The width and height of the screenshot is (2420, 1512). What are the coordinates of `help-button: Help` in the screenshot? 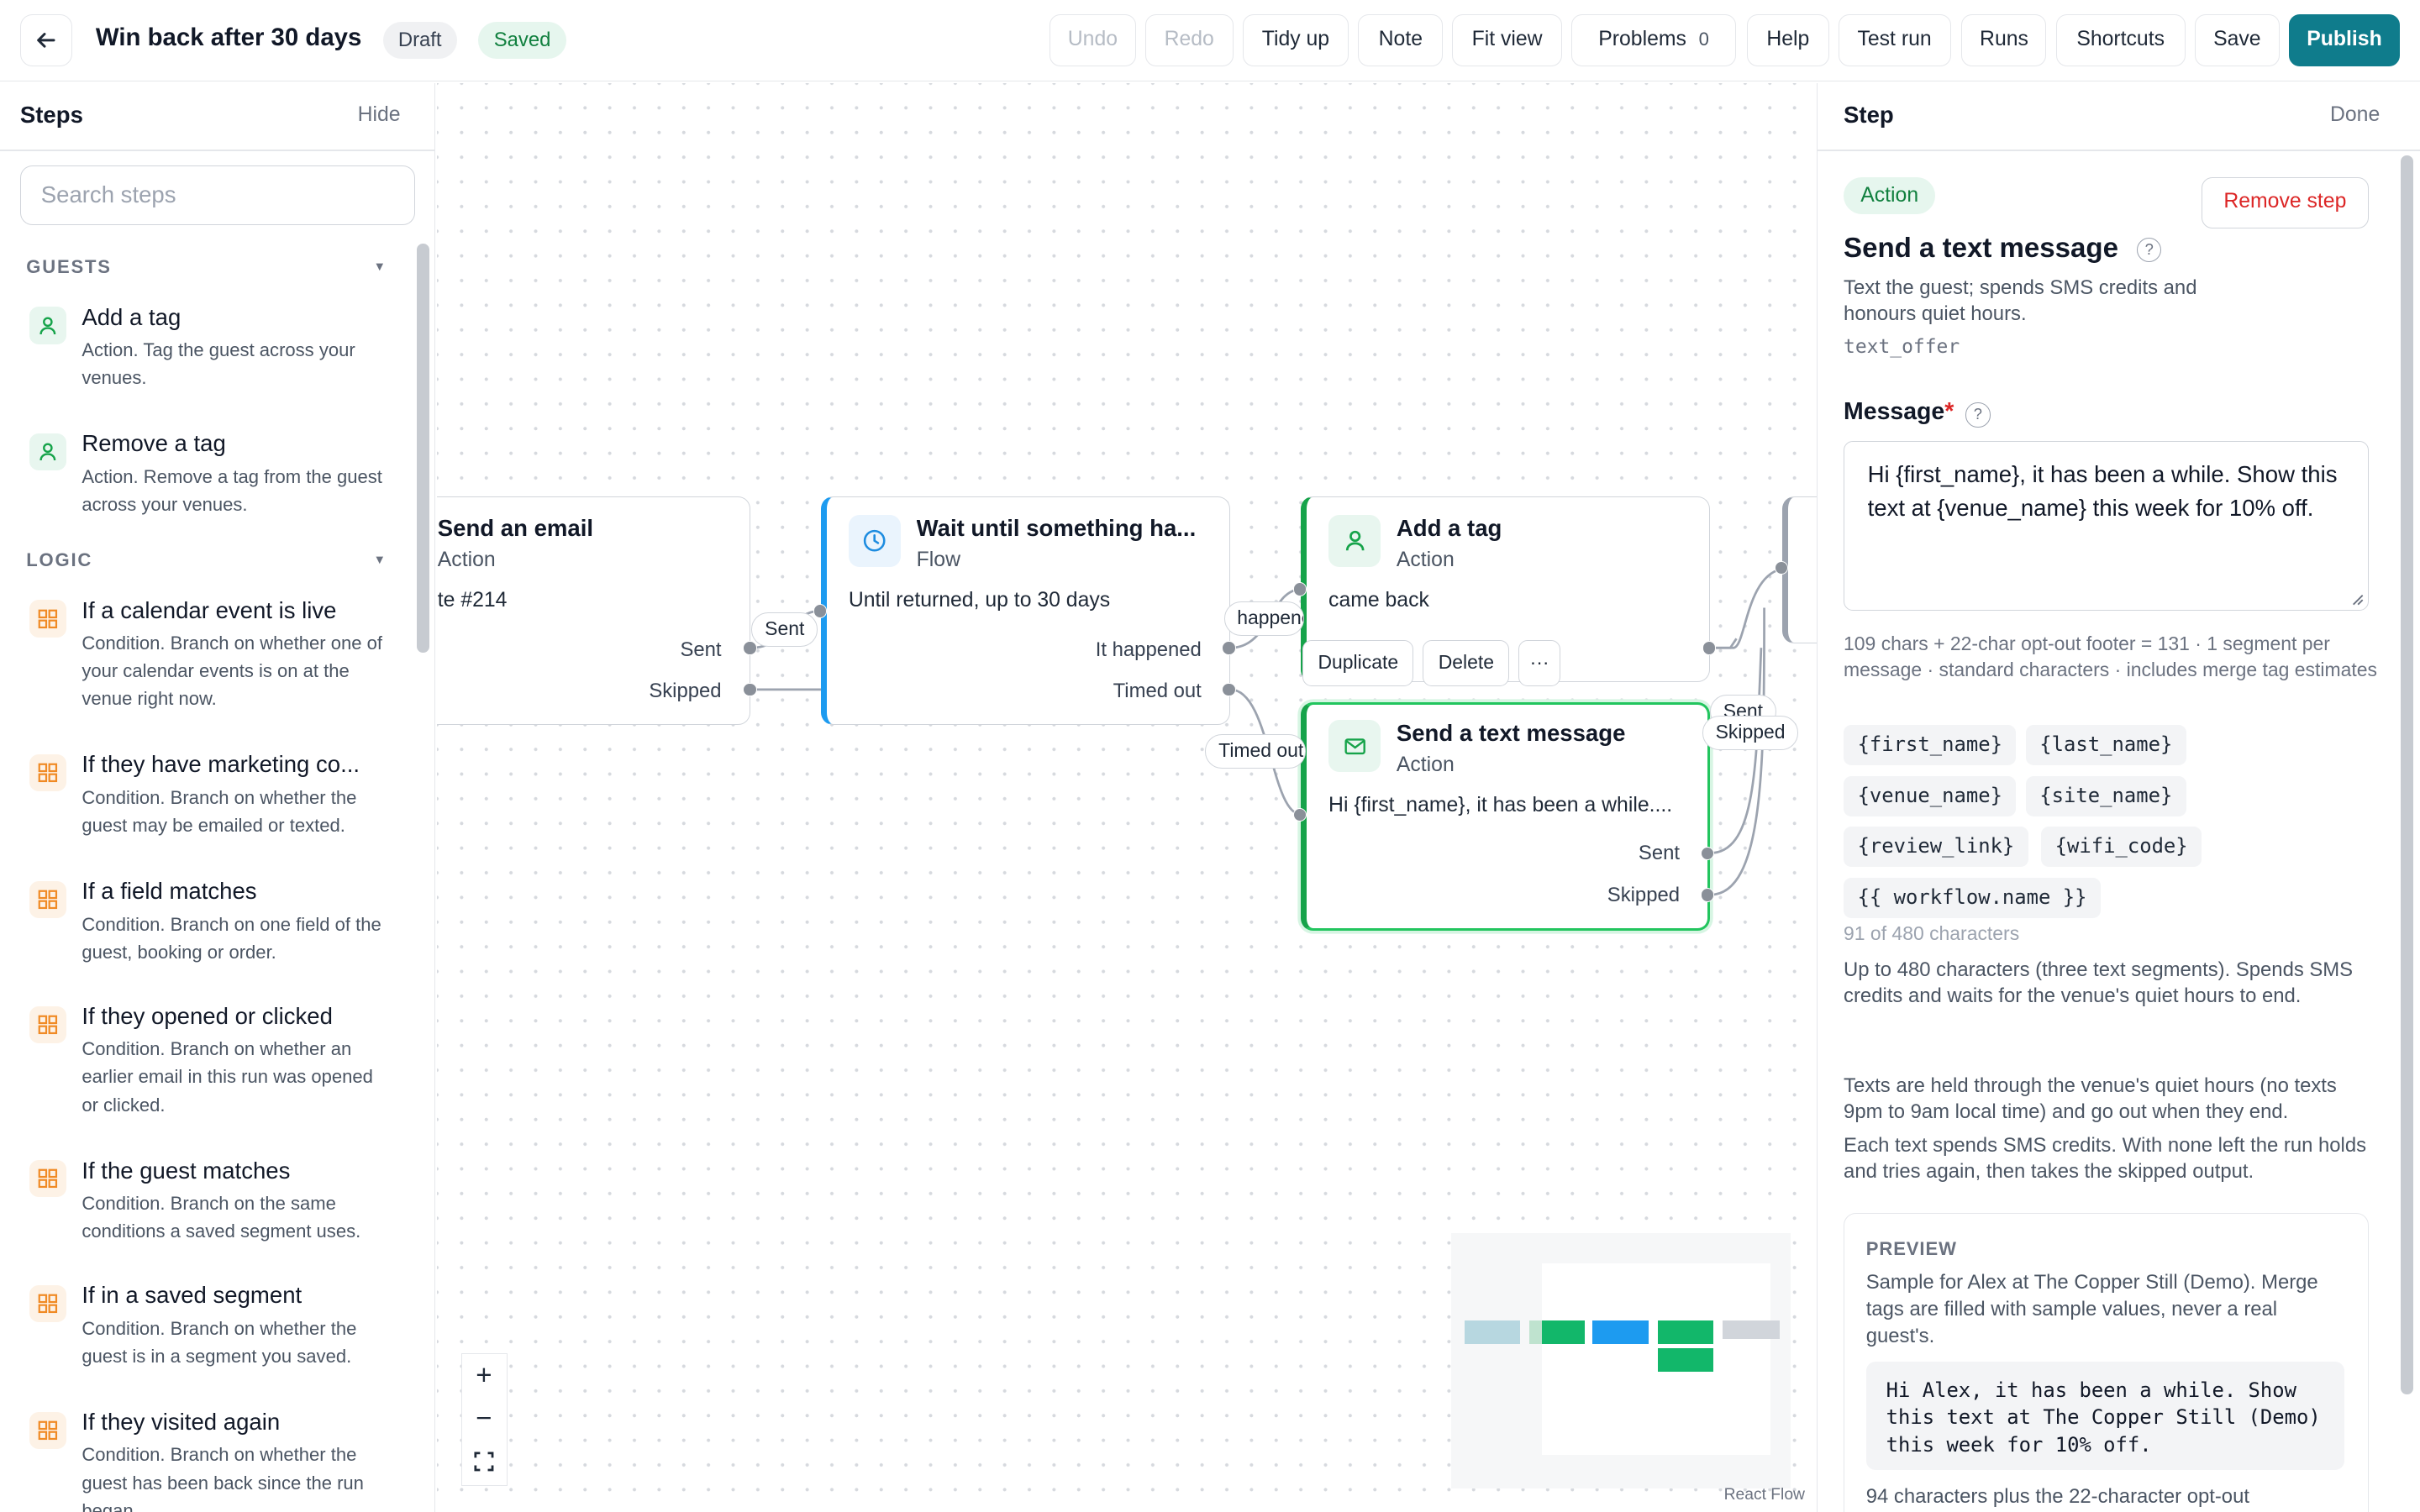 It's located at (1788, 39).